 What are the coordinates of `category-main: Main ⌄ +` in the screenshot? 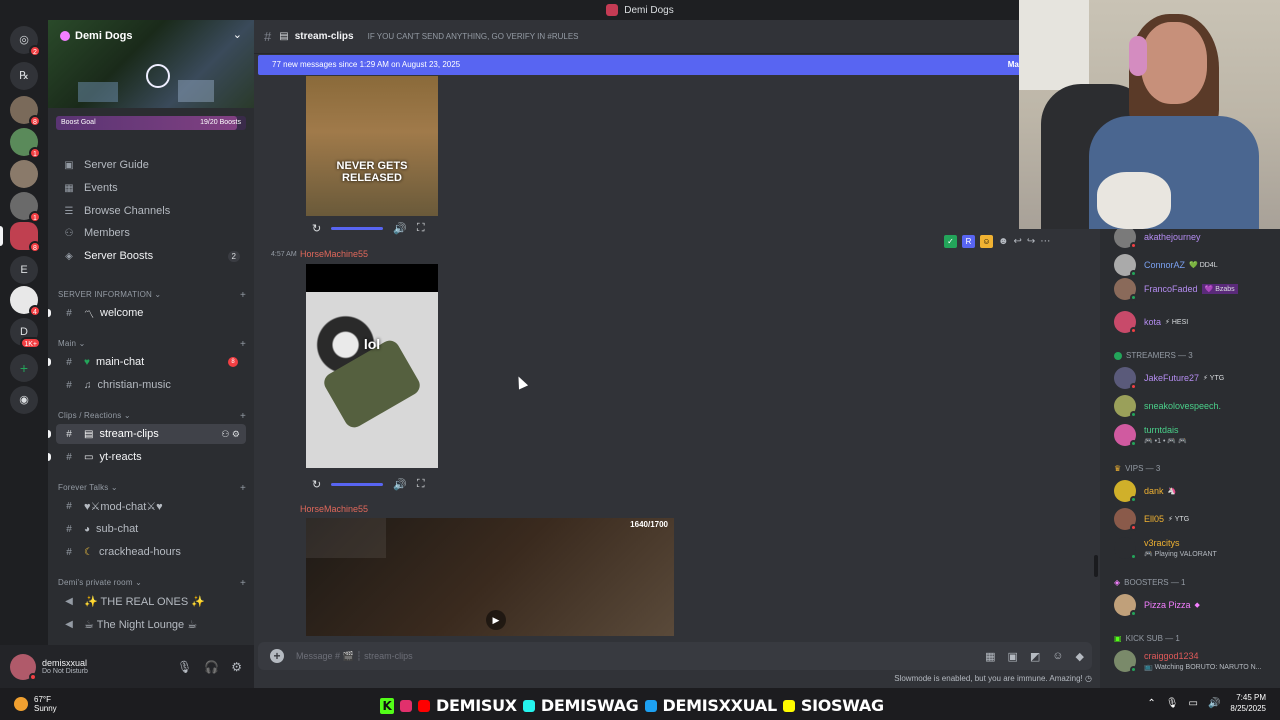 It's located at (152, 344).